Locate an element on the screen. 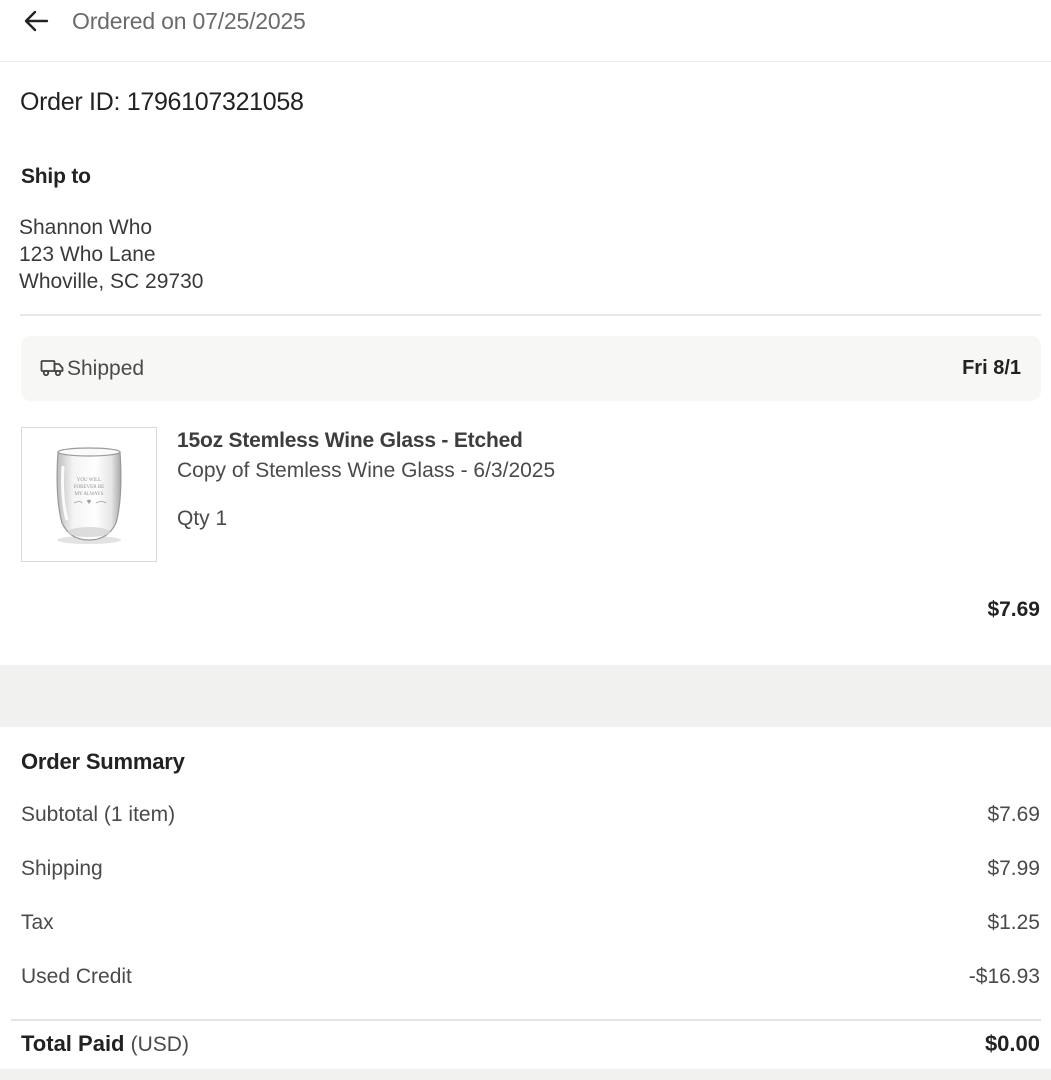  total-paid-value: $0.00 is located at coordinates (1012, 1043).